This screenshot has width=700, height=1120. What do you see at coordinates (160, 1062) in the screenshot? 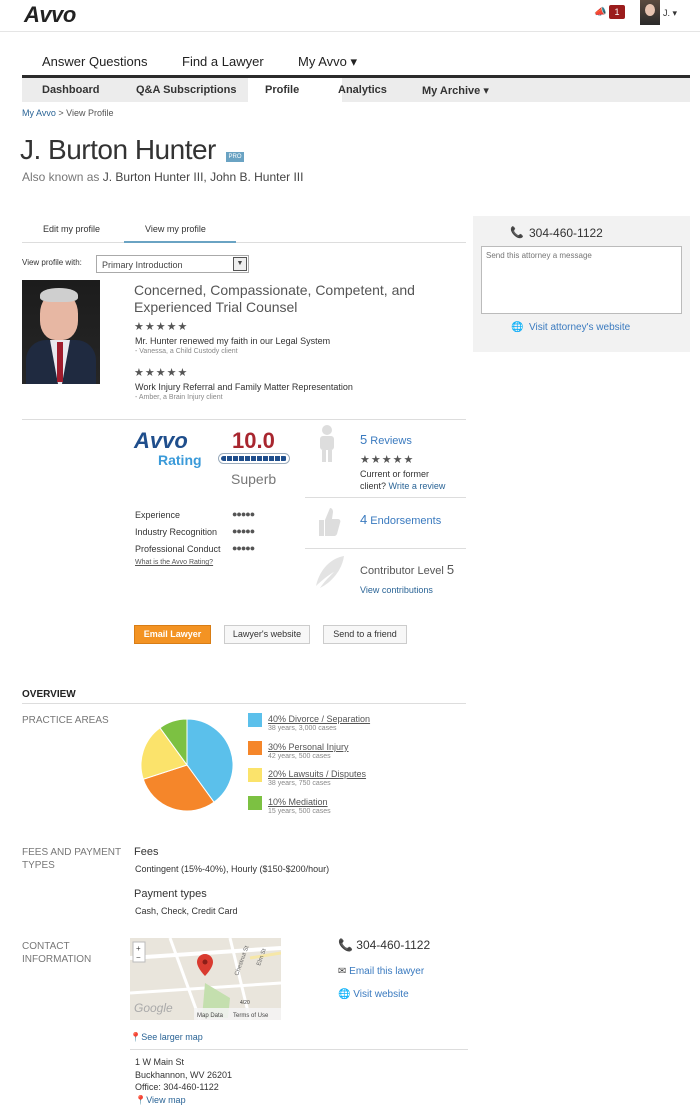
I see `address-line1: 1 W Main St` at bounding box center [160, 1062].